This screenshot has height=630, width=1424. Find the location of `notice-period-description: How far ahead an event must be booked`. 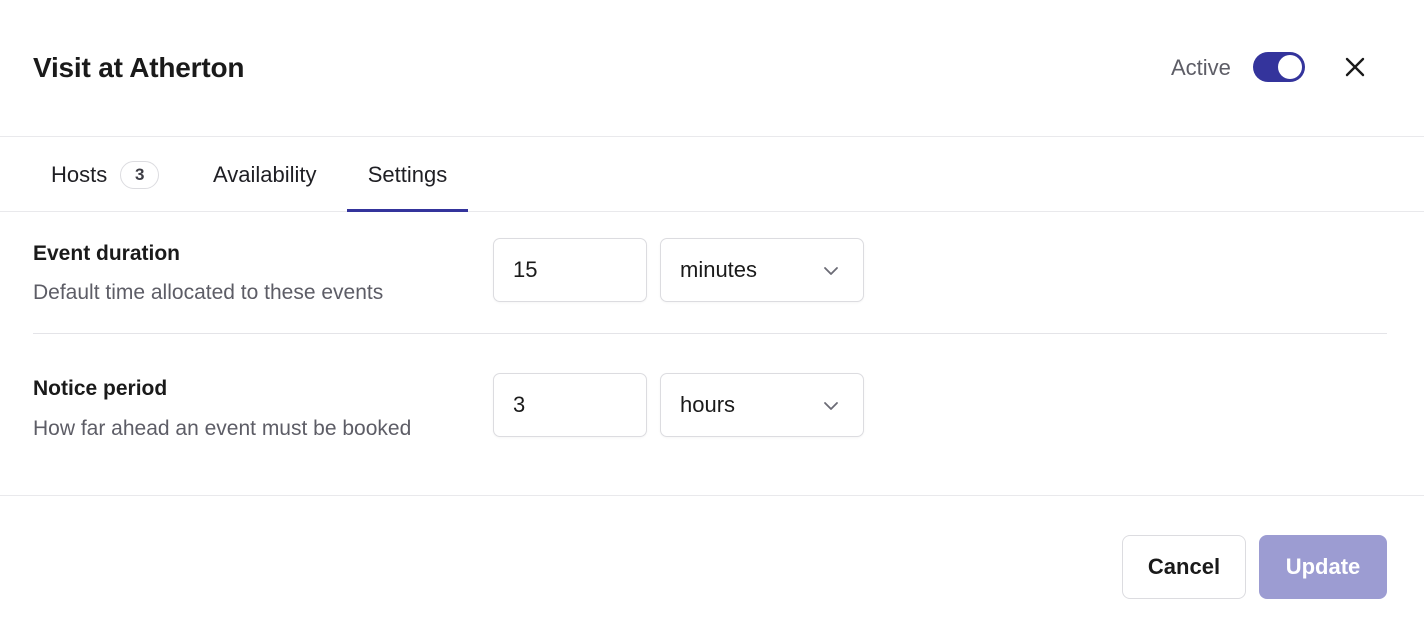

notice-period-description: How far ahead an event must be booked is located at coordinates (222, 428).